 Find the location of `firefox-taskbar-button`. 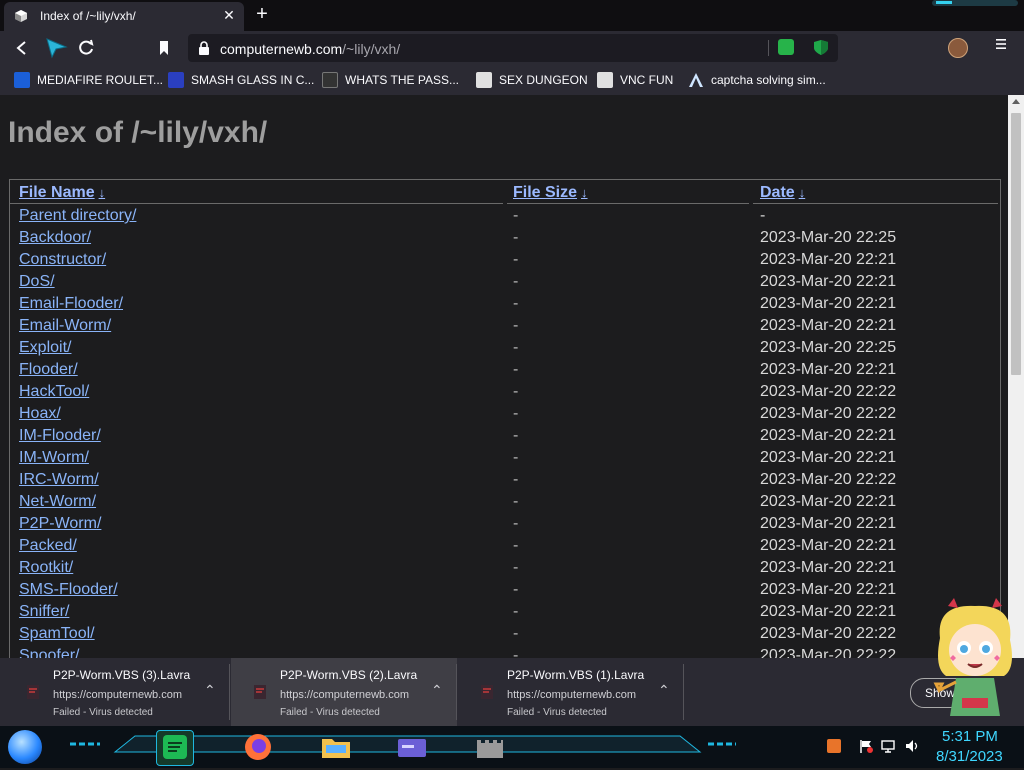

firefox-taskbar-button is located at coordinates (258, 747).